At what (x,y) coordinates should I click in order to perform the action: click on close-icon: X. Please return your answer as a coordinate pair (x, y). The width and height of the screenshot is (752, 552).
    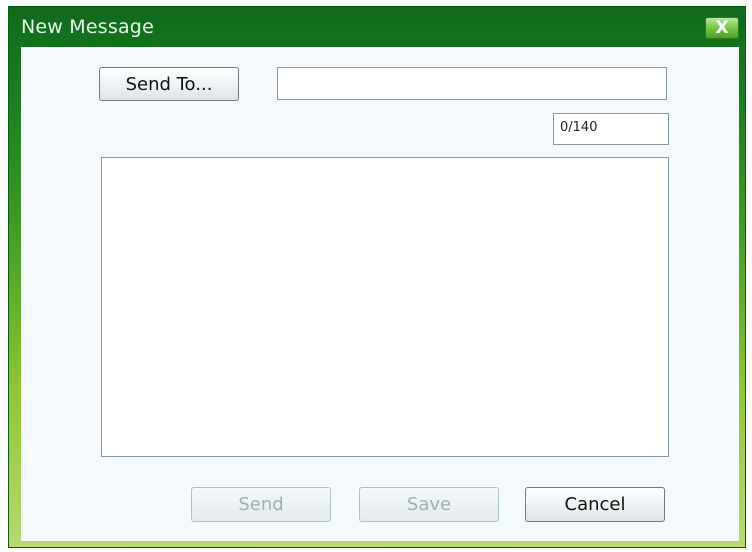
    Looking at the image, I should click on (722, 28).